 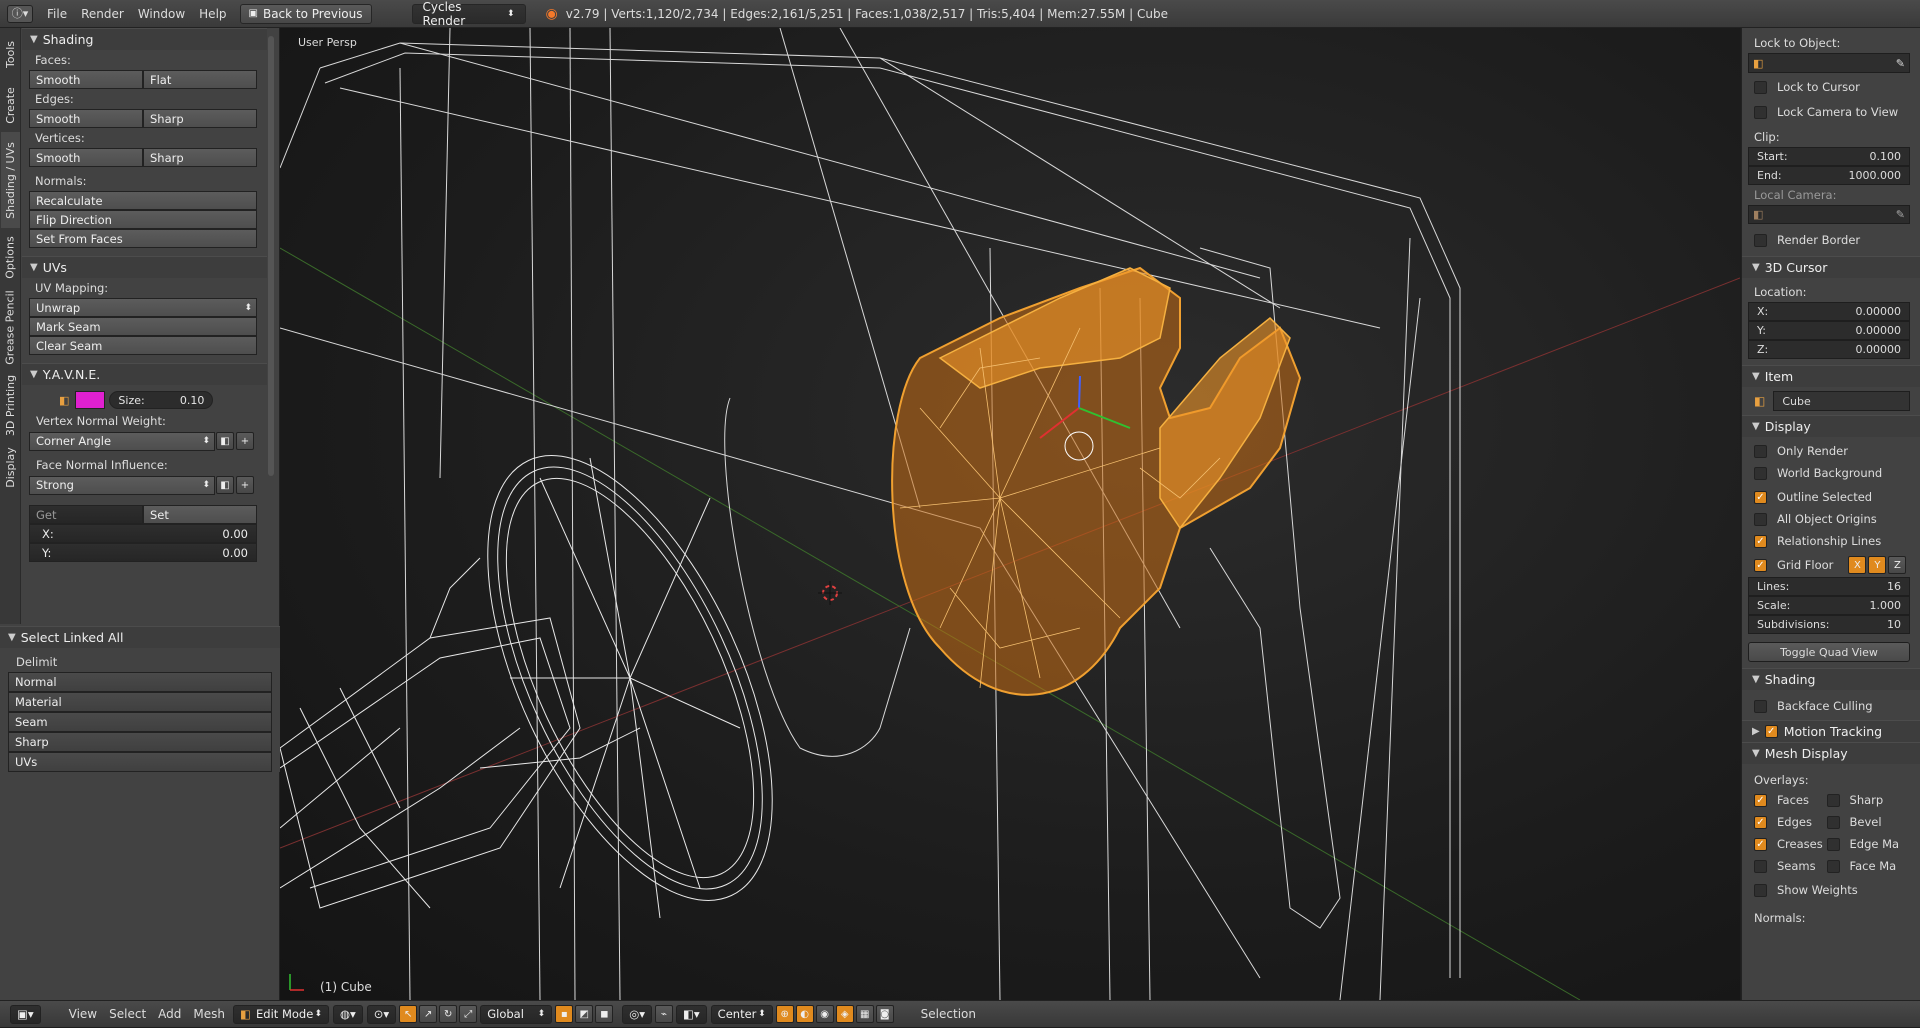 I want to click on ov-edges-row: ✓ Edges, so click(x=1784, y=822).